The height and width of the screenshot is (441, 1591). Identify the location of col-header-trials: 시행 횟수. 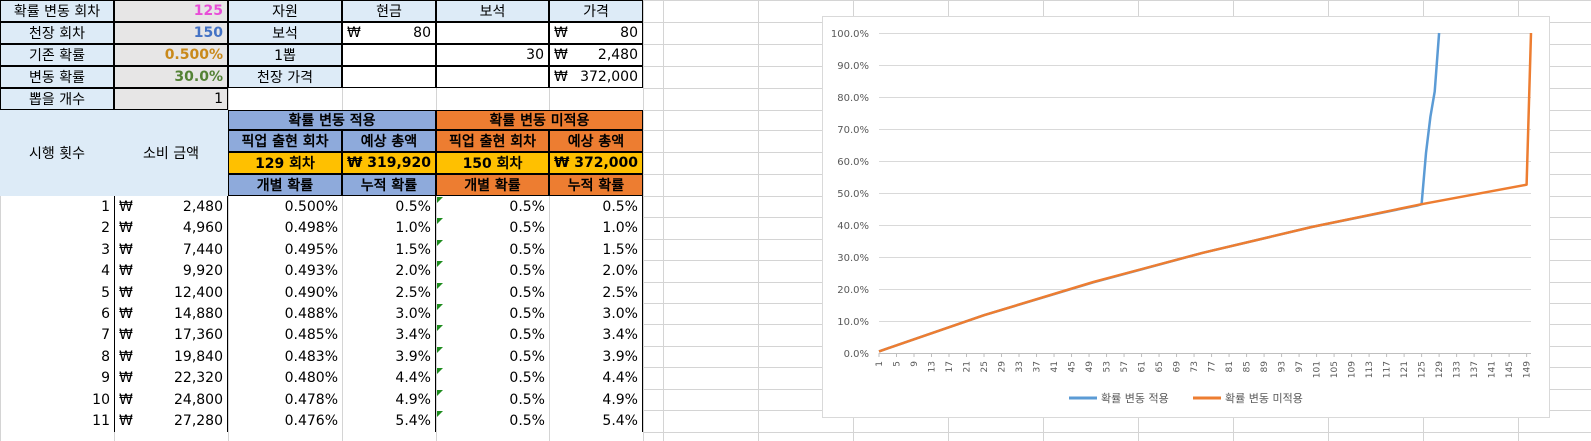
(57, 153).